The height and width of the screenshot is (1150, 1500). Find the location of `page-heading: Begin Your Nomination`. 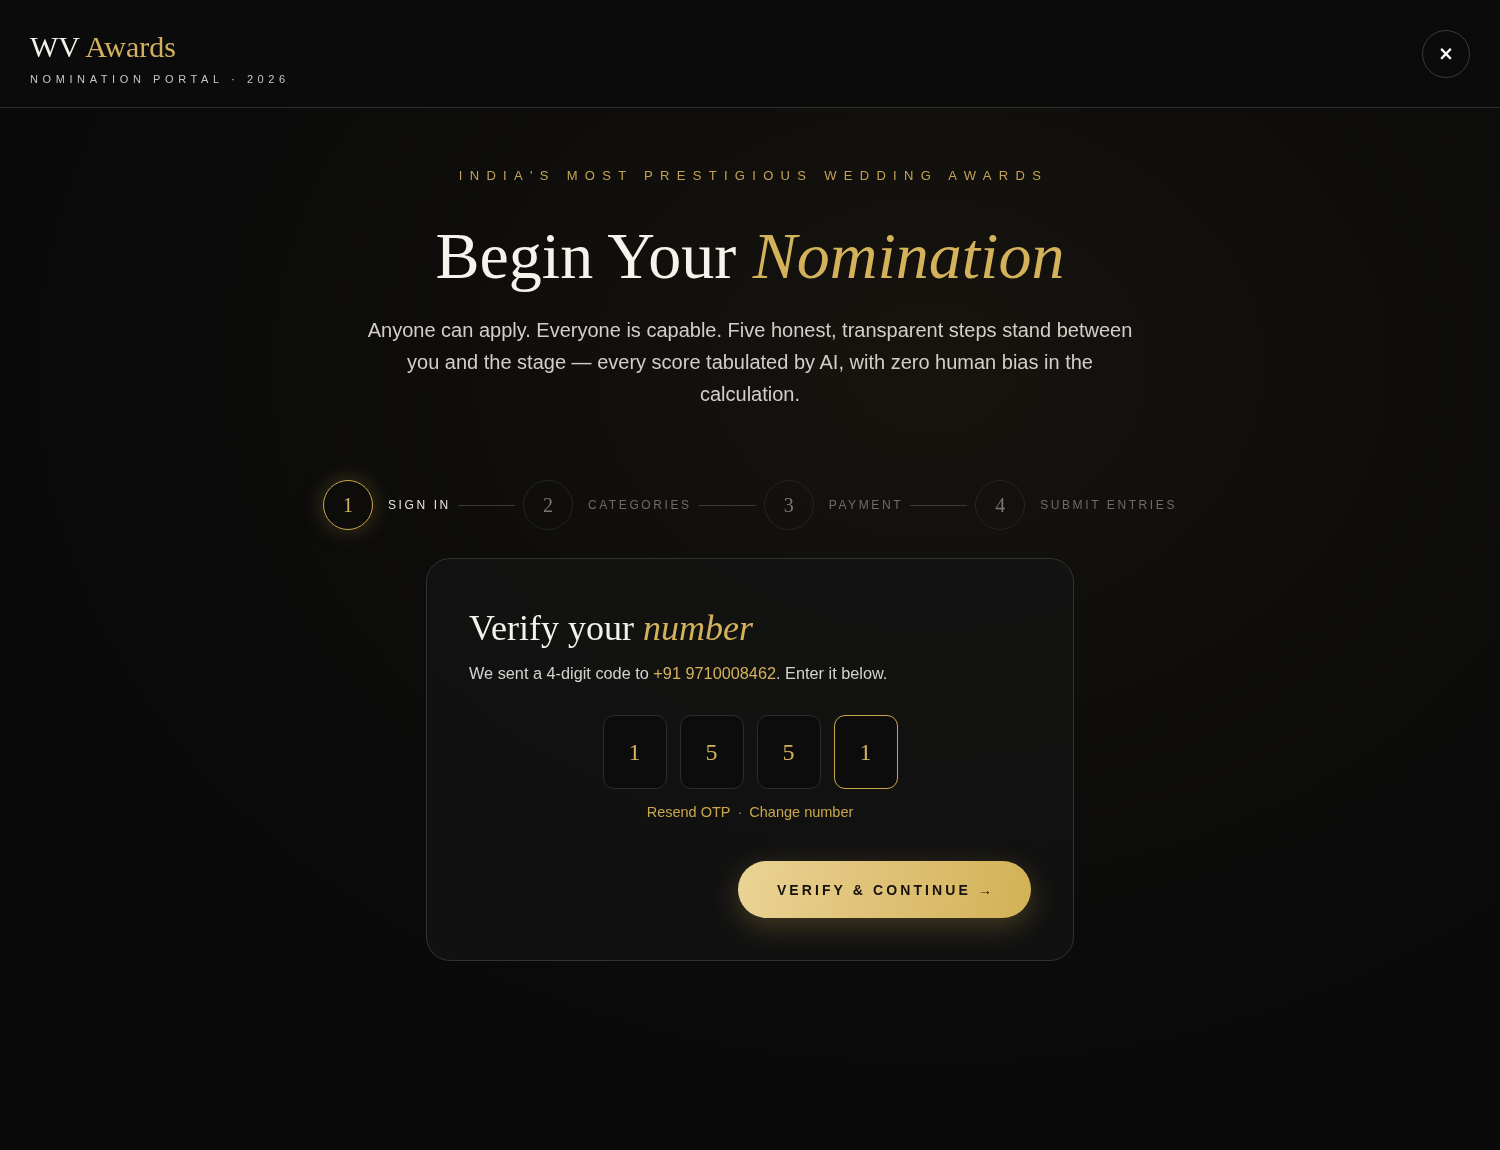

page-heading: Begin Your Nomination is located at coordinates (750, 255).